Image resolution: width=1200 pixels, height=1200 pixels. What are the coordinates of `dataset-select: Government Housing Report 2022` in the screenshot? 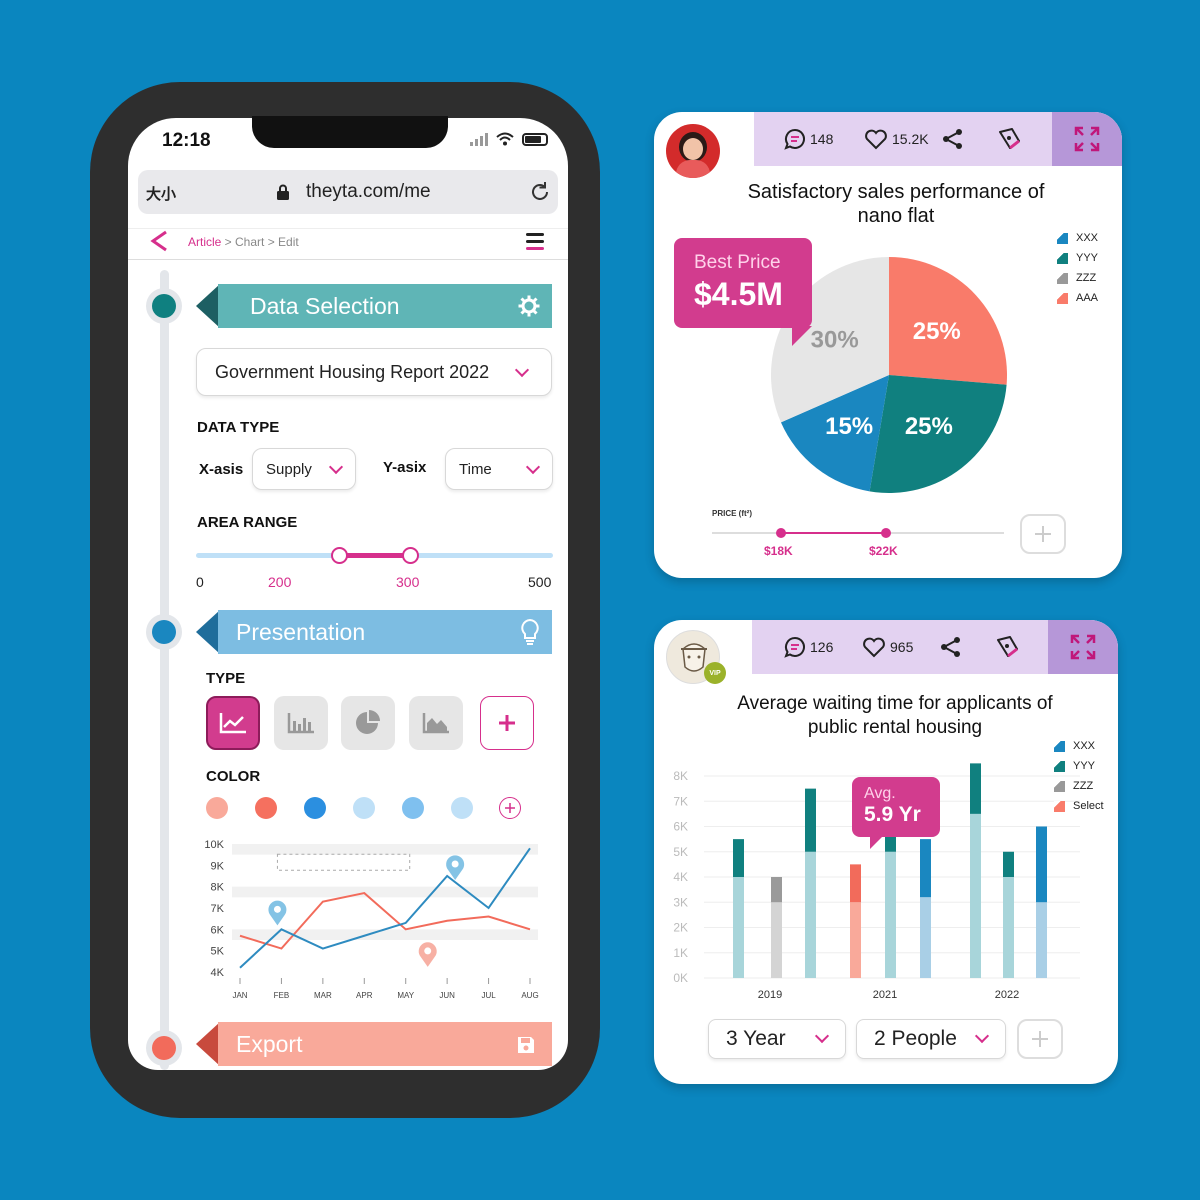 It's located at (374, 372).